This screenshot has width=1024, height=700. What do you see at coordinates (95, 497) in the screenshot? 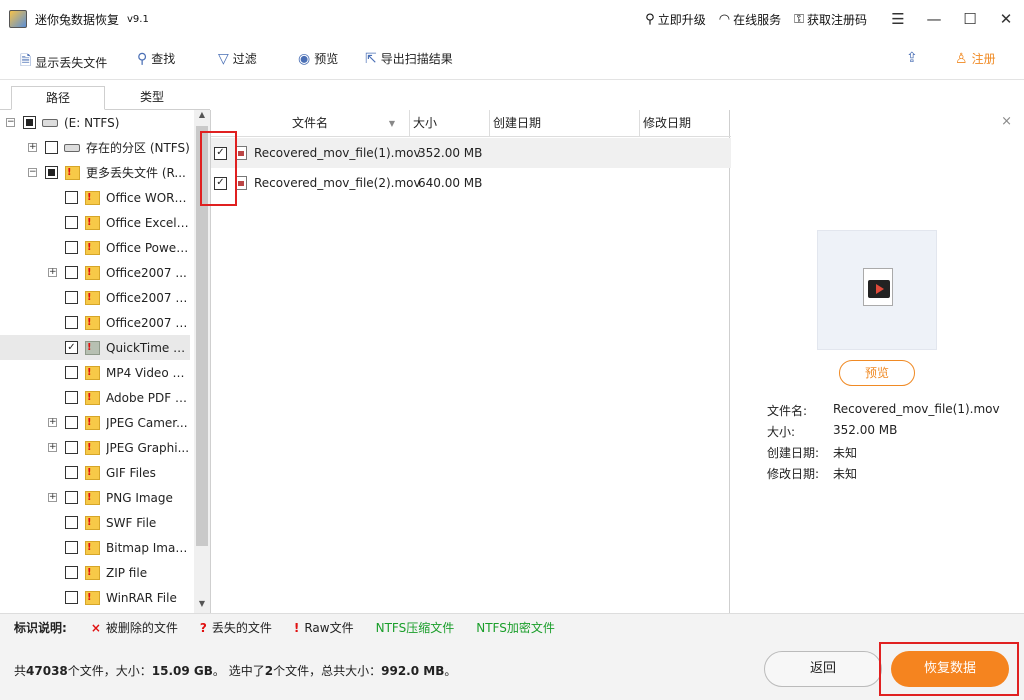
I see `tree-node: +! PNG Image` at bounding box center [95, 497].